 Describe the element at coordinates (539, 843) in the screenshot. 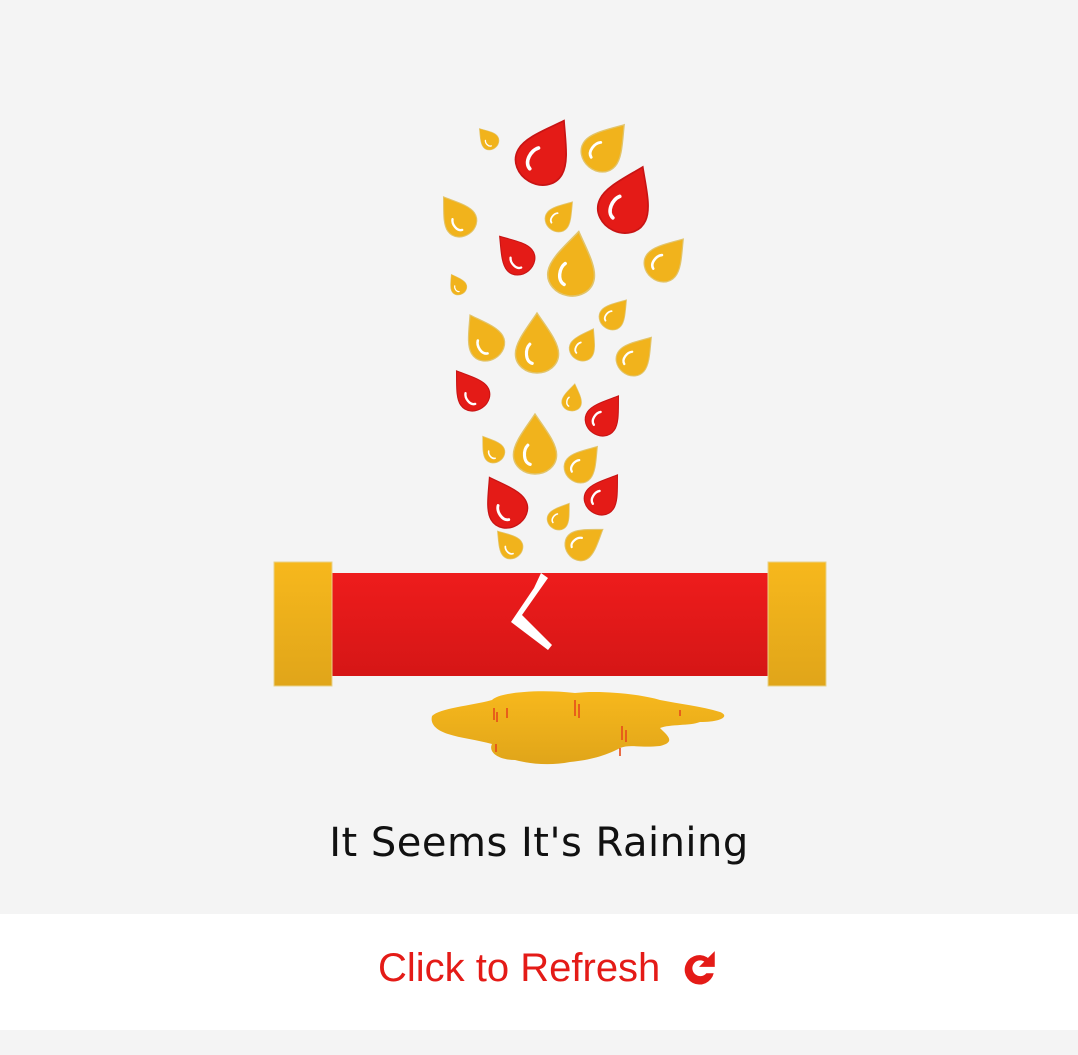

I see `error-message: It Seems It's Raining` at that location.